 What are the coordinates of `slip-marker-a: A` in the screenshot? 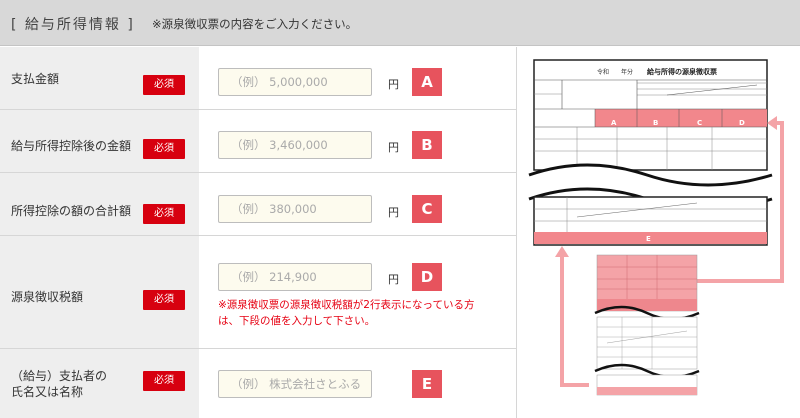 It's located at (614, 123).